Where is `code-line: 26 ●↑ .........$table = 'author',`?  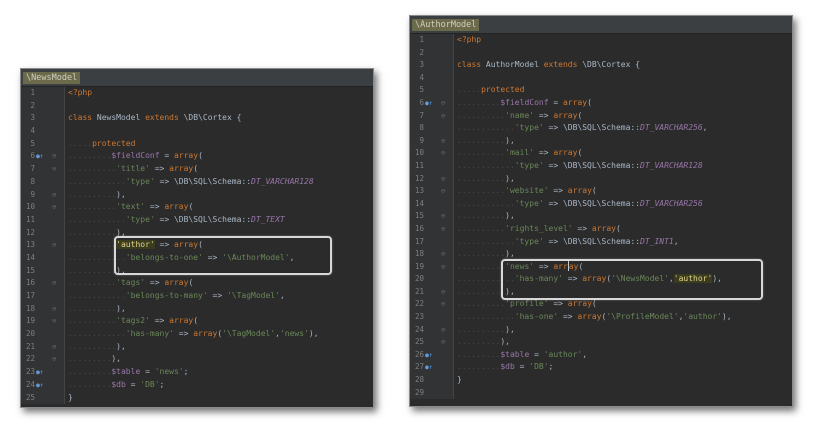
code-line: 26 ●↑ .........$table = 'author', is located at coordinates (601, 355).